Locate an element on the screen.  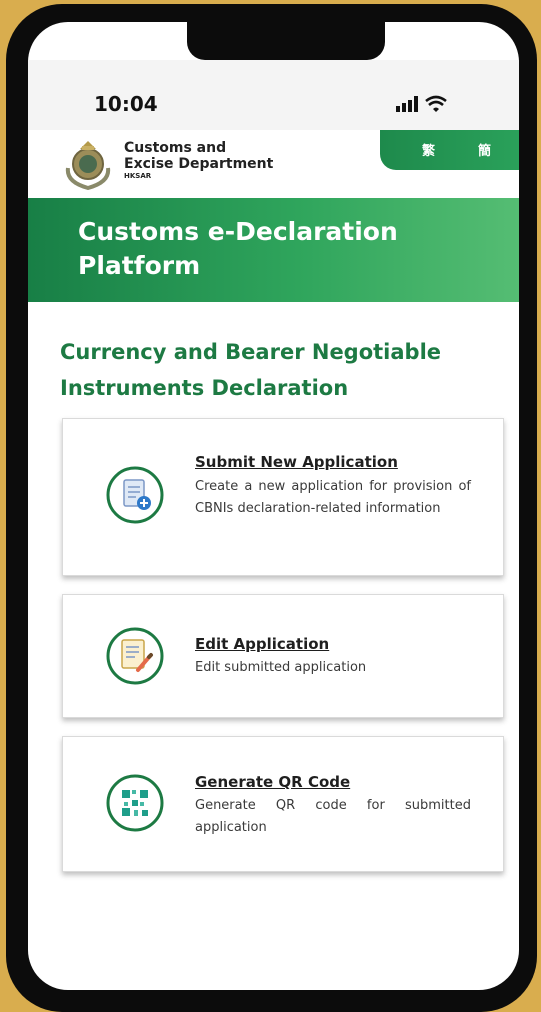
department-name: Customs and Excise Department HKSAR is located at coordinates (198, 160).